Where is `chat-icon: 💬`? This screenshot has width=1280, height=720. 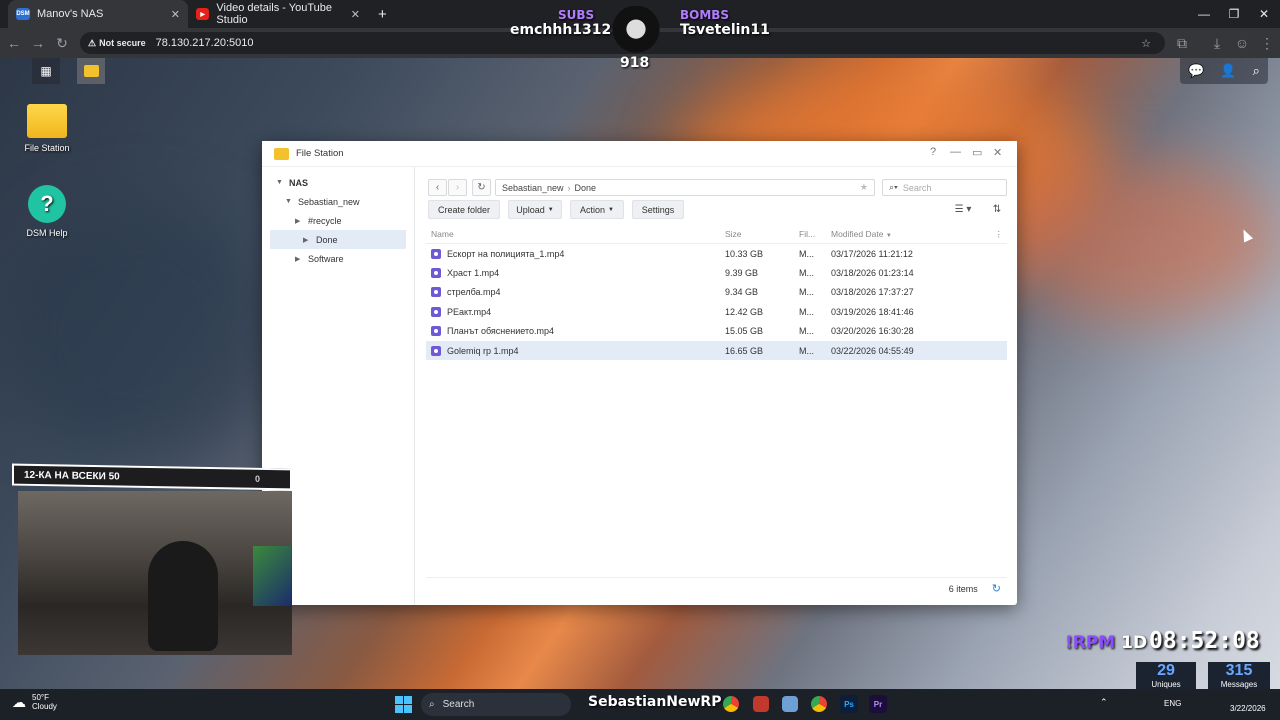 chat-icon: 💬 is located at coordinates (1196, 71).